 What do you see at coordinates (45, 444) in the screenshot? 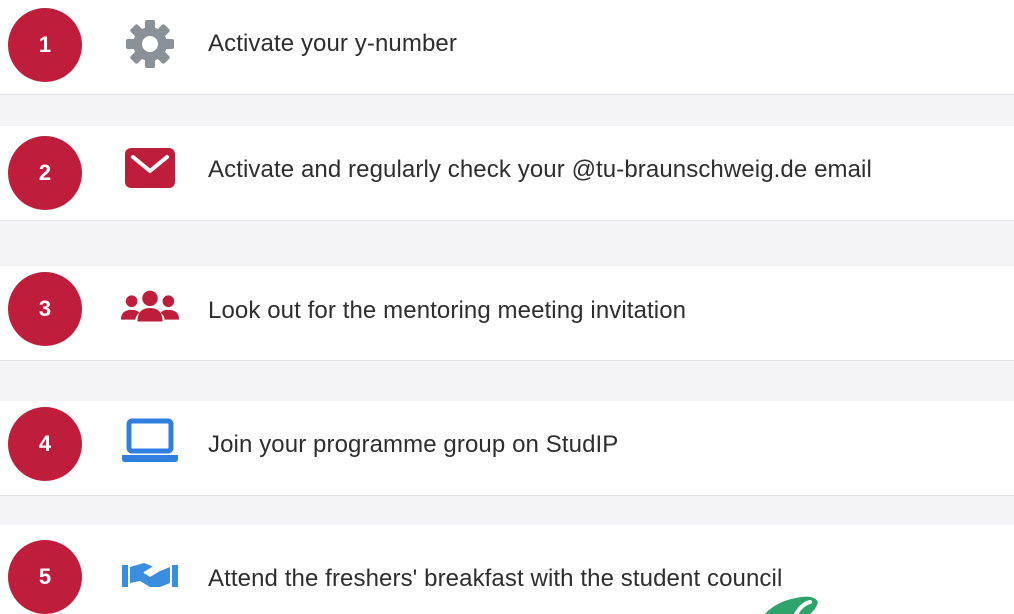
I see `step-number-badge: 4` at bounding box center [45, 444].